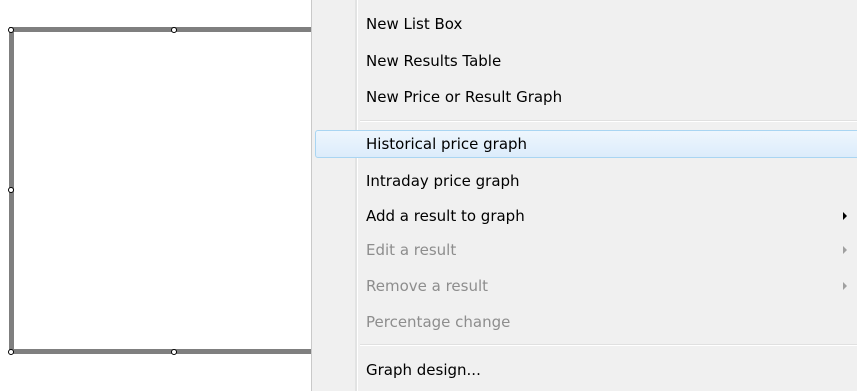 The height and width of the screenshot is (391, 857). I want to click on menu-item-historical-price-graph: Historical price graph, so click(584, 144).